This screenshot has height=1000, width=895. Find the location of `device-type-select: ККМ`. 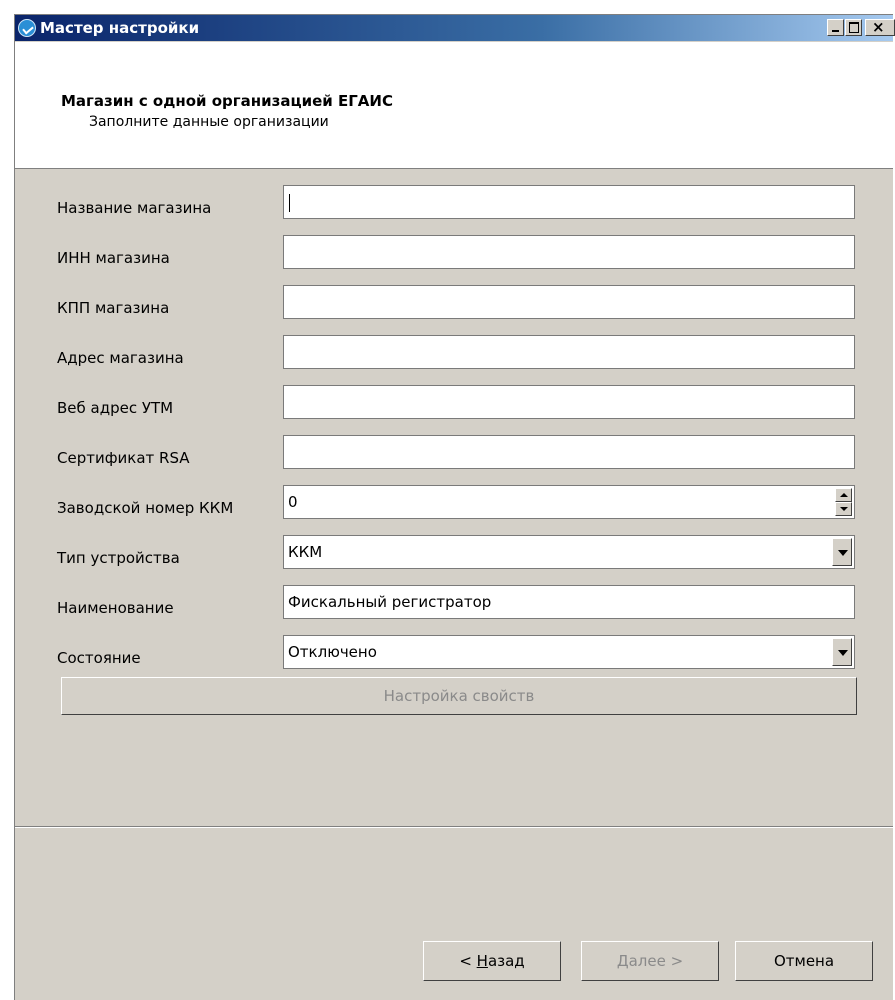

device-type-select: ККМ is located at coordinates (569, 552).